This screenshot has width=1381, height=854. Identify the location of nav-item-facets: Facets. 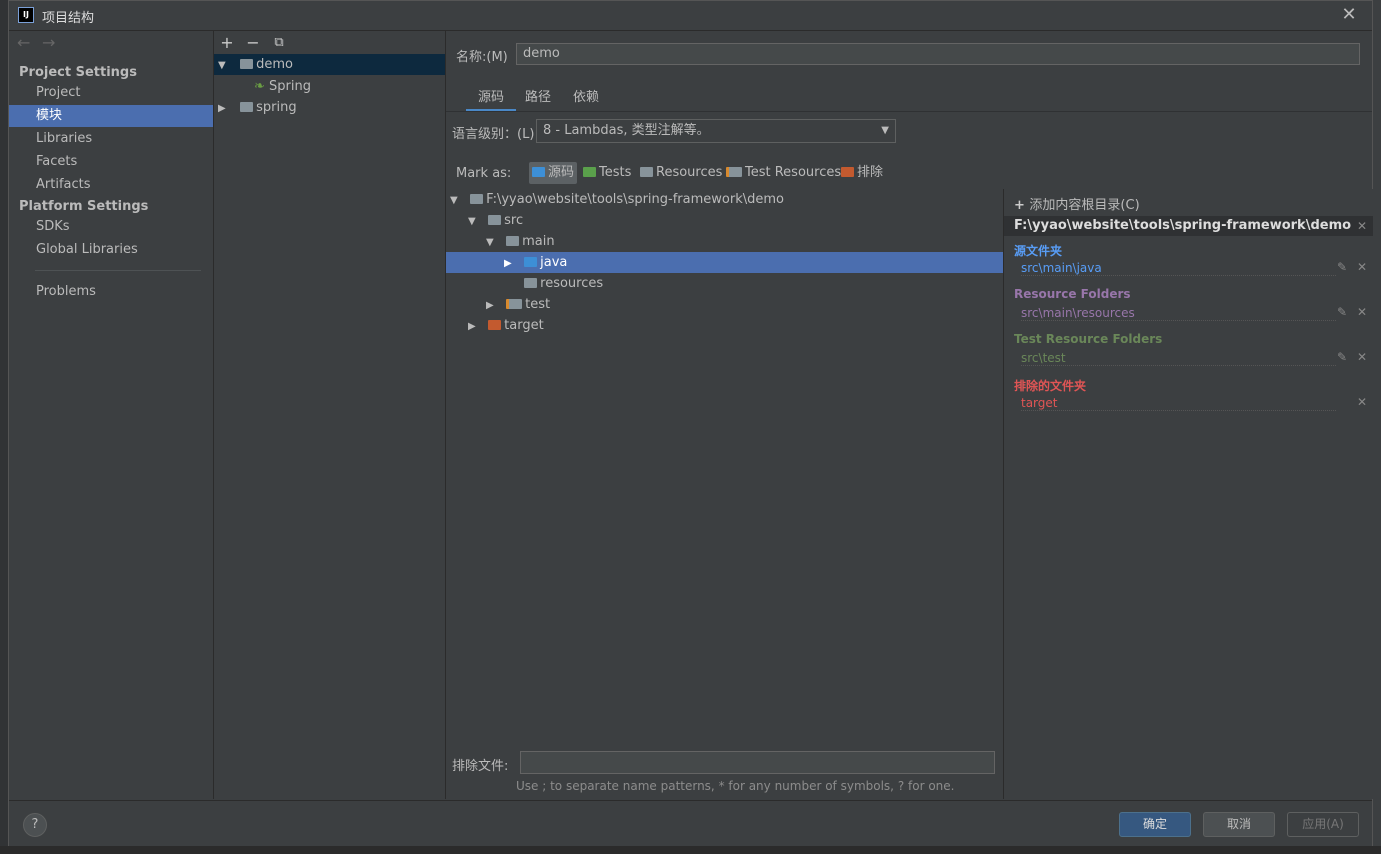
(111, 162).